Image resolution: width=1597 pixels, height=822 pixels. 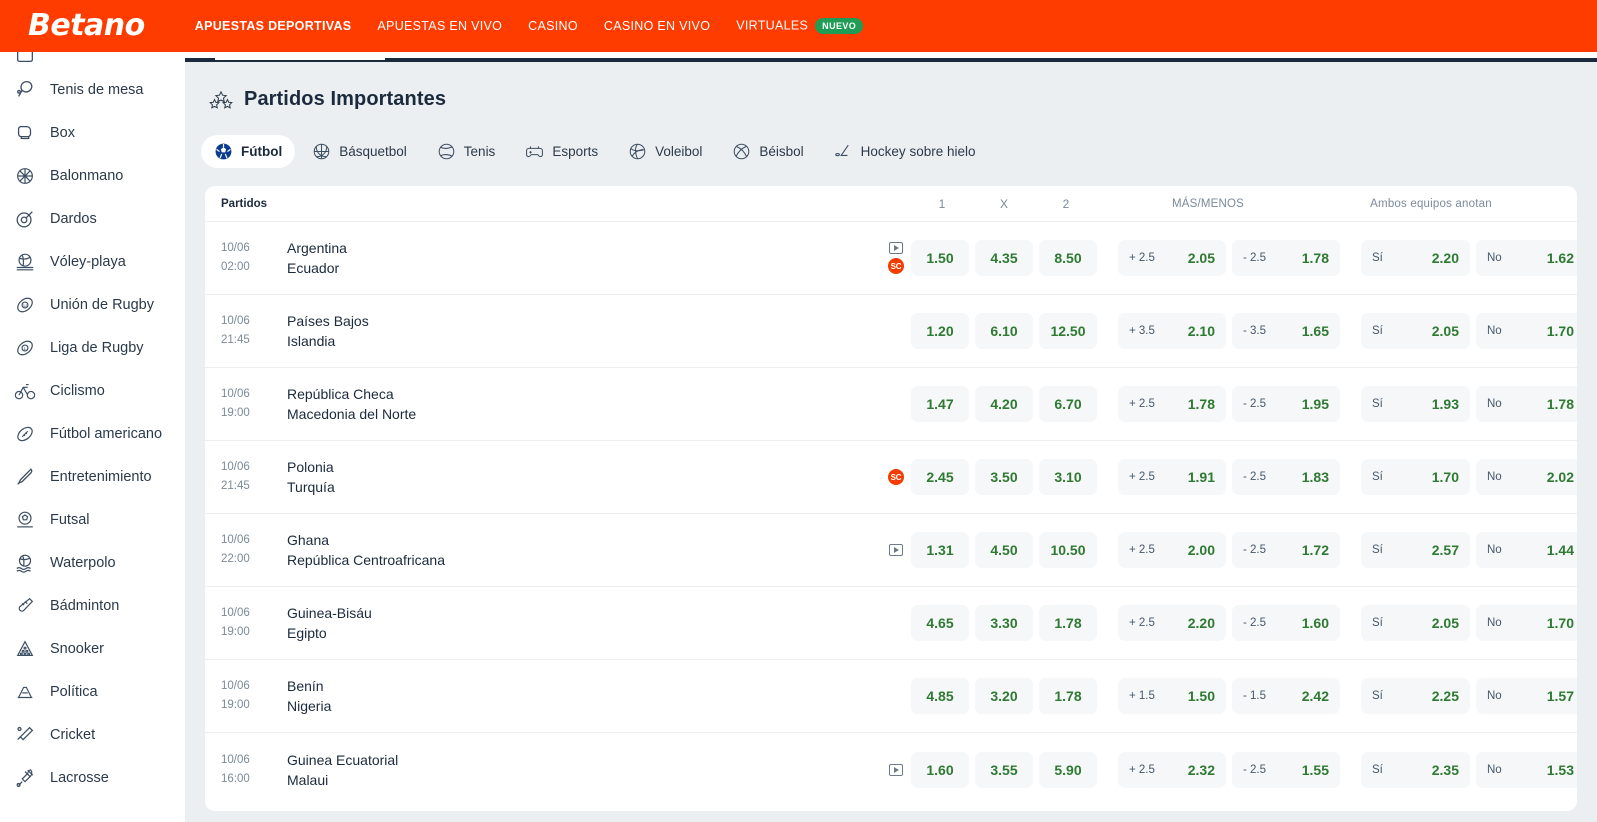 I want to click on sidebar-item-waterpolo: Waterpolo, so click(x=92, y=562).